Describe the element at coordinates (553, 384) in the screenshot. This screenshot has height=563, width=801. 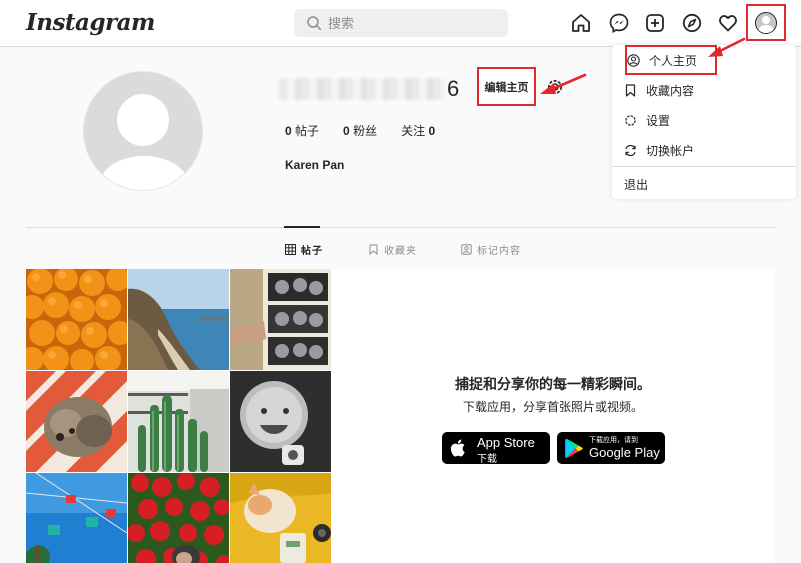
I see `empty-state-headline: 捕捉和分享你的每一精彩瞬间。` at that location.